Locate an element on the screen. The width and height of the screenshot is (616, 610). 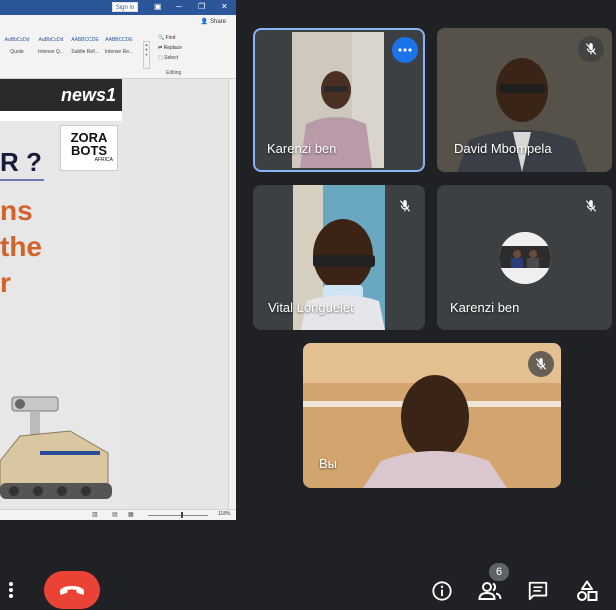
minimize-icon: ─ is located at coordinates (179, 7).